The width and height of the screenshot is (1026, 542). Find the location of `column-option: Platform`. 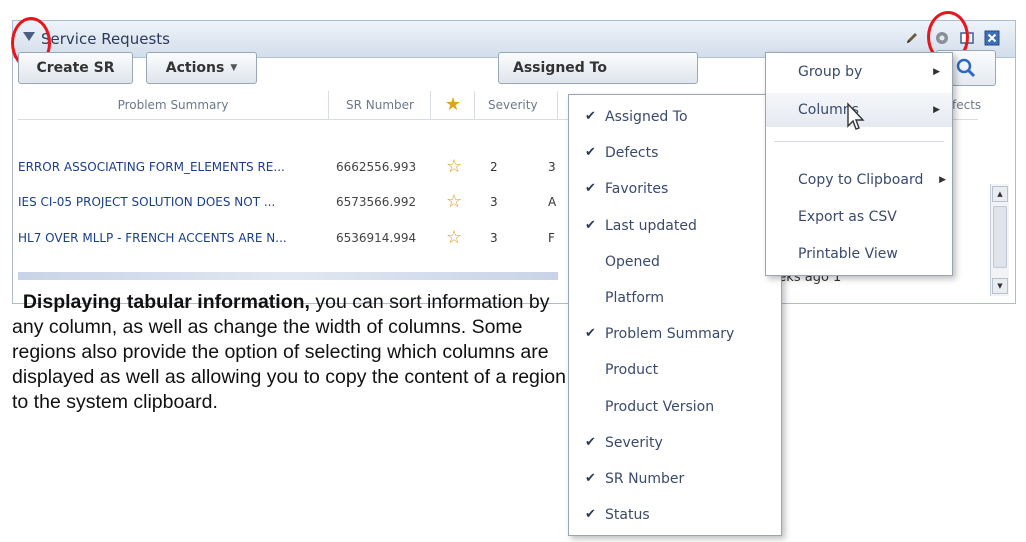

column-option: Platform is located at coordinates (675, 298).